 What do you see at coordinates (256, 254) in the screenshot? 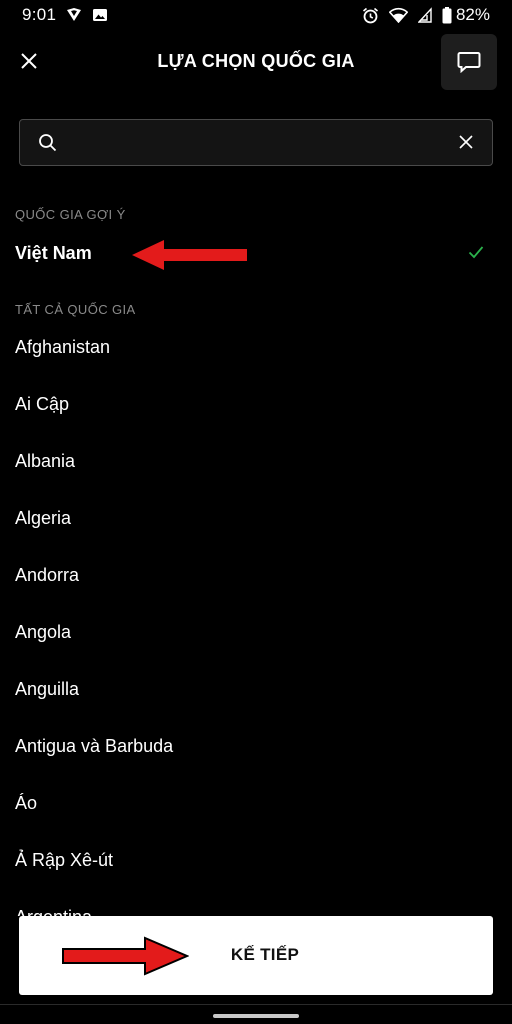
I see `country-item-suggested: Việt Nam` at bounding box center [256, 254].